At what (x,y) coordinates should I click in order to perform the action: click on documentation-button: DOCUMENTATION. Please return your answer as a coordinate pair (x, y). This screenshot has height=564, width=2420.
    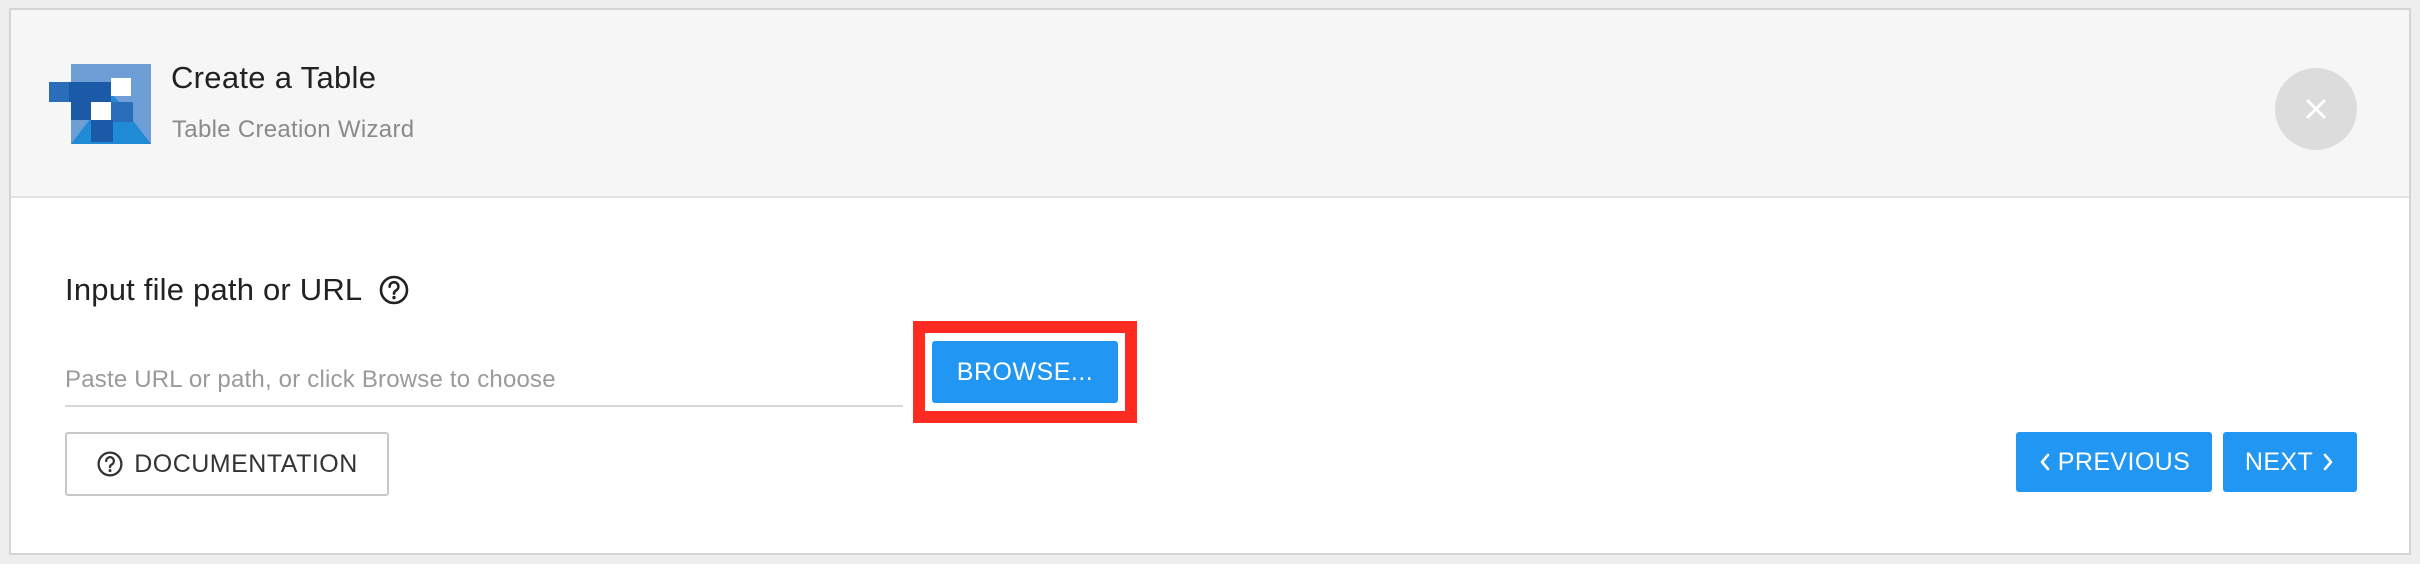
    Looking at the image, I should click on (227, 464).